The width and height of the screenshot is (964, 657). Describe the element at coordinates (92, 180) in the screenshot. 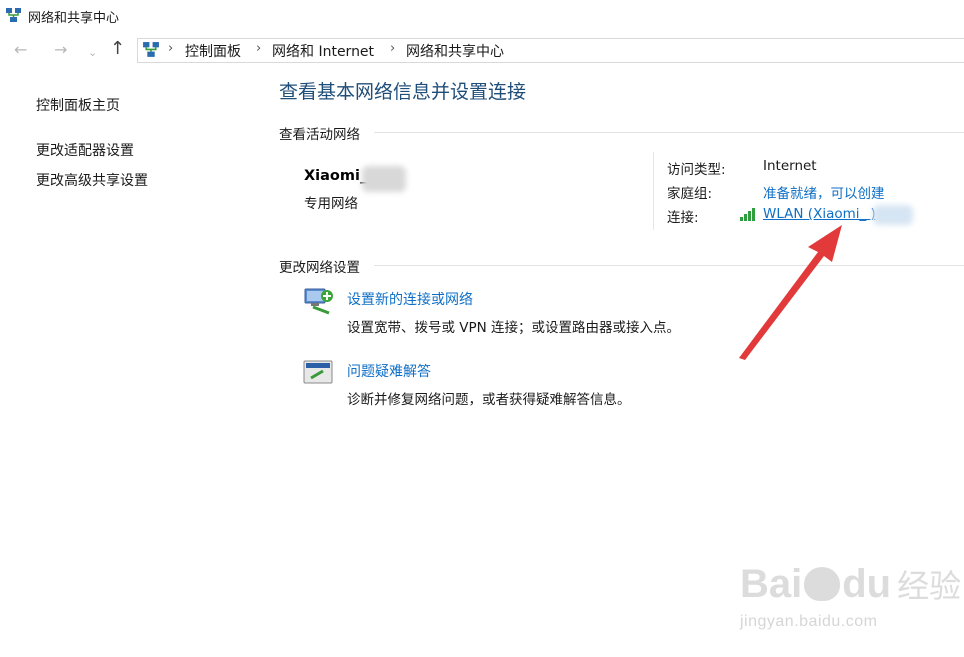

I see `sidebar-item-advanced-sharing-settings: 更改高级共享设置` at that location.